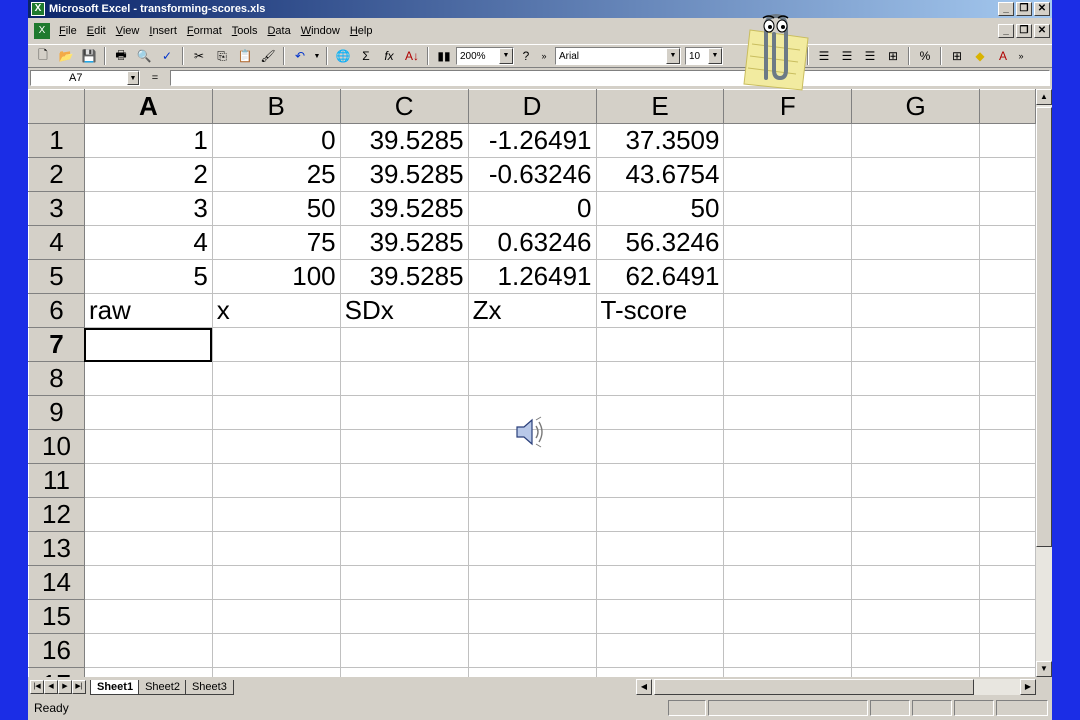 This screenshot has width=1080, height=720. Describe the element at coordinates (1044, 327) in the screenshot. I see `vertical-scroll-thumb` at that location.